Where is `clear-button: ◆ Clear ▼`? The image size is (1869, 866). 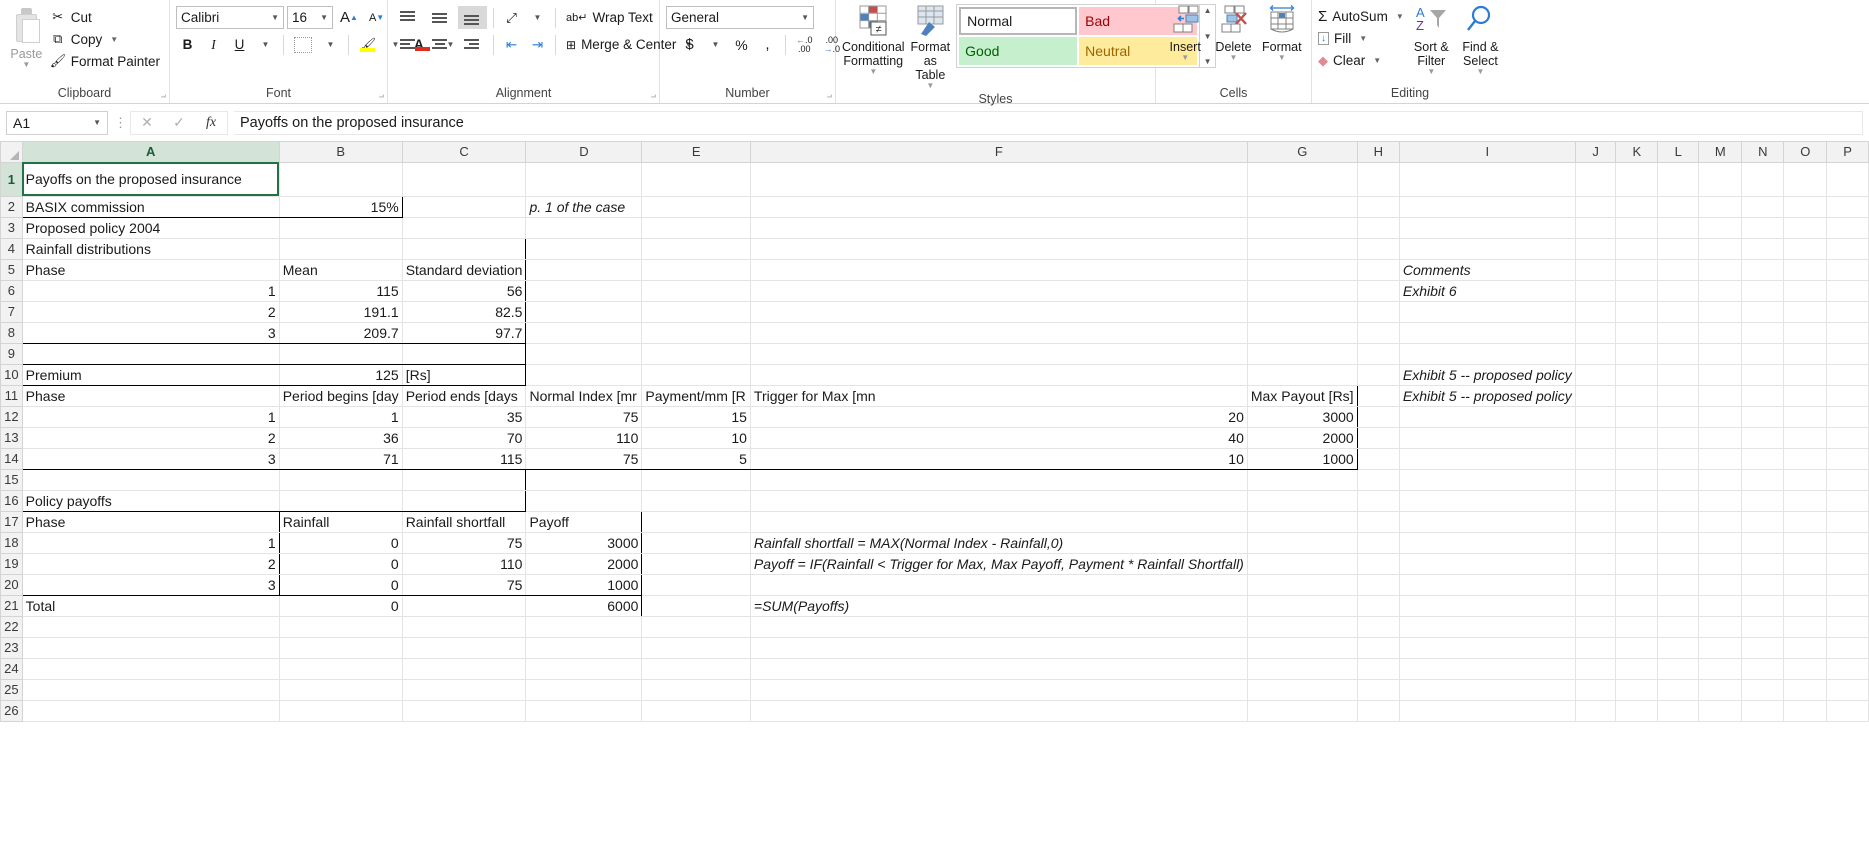 clear-button: ◆ Clear ▼ is located at coordinates (1361, 60).